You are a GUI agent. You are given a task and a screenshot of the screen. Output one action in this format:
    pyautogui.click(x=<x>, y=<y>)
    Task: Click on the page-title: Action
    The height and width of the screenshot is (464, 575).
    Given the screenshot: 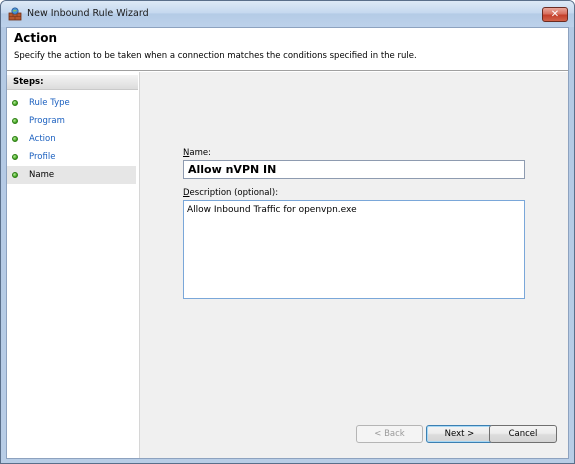 What is the action you would take?
    pyautogui.click(x=36, y=38)
    